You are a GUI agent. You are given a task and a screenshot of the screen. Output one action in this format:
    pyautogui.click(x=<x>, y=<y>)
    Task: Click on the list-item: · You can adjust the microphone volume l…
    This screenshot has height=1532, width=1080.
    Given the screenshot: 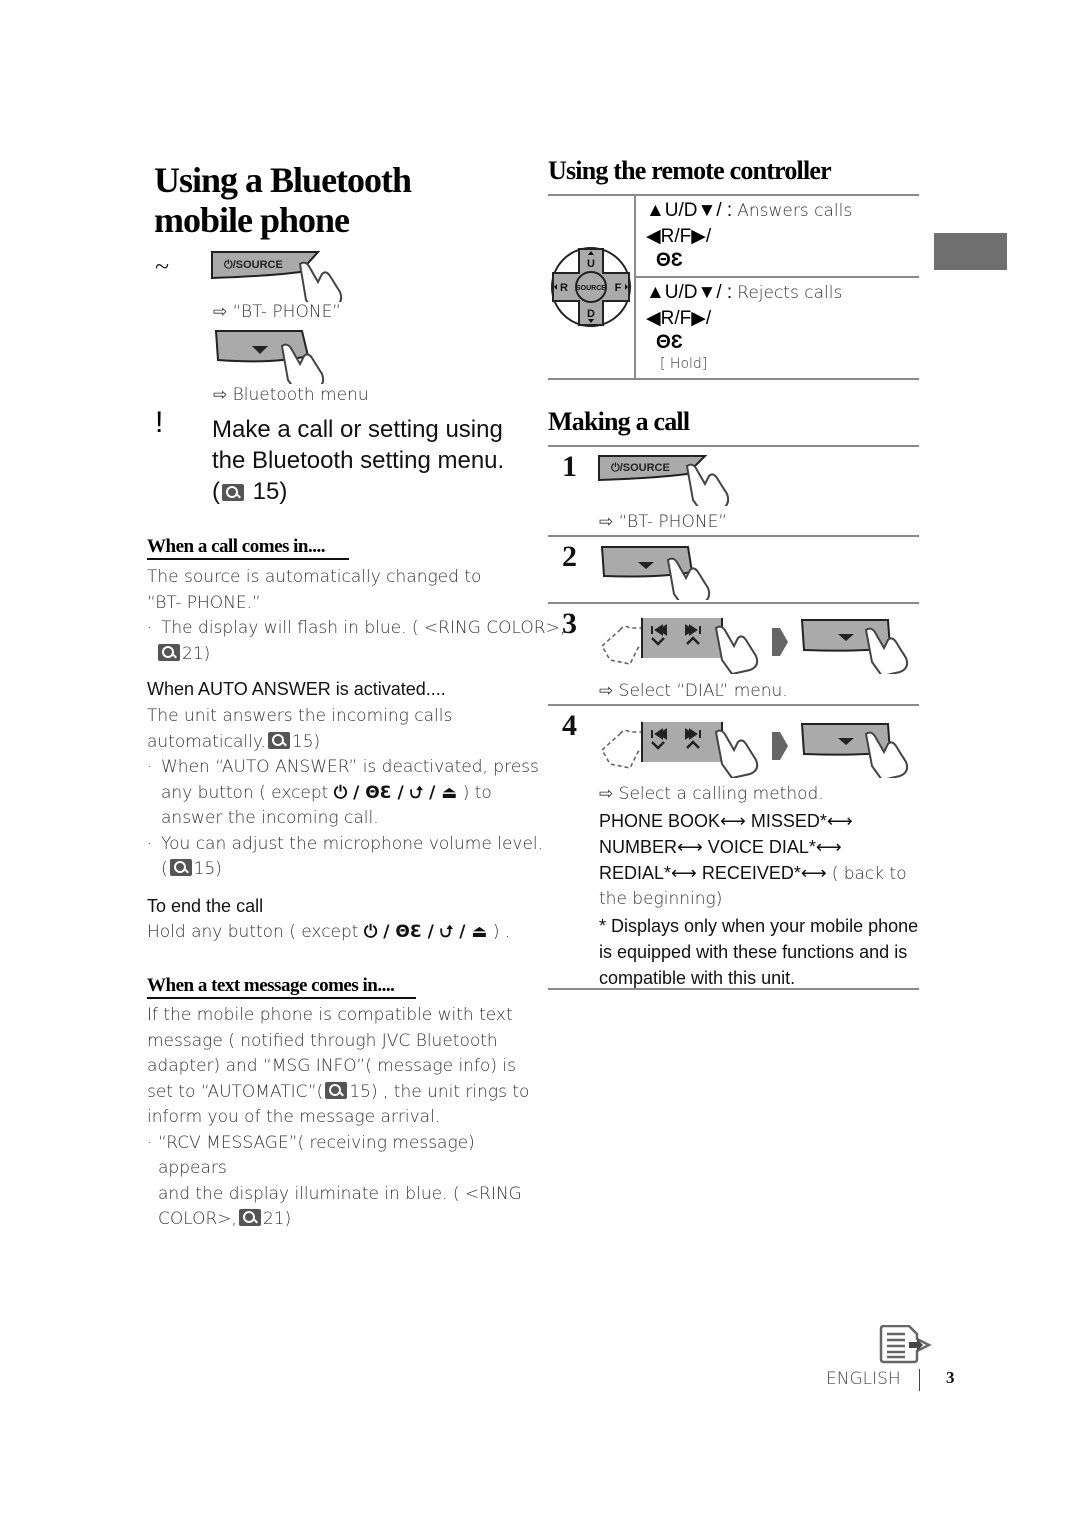 What is the action you would take?
    pyautogui.click(x=345, y=856)
    